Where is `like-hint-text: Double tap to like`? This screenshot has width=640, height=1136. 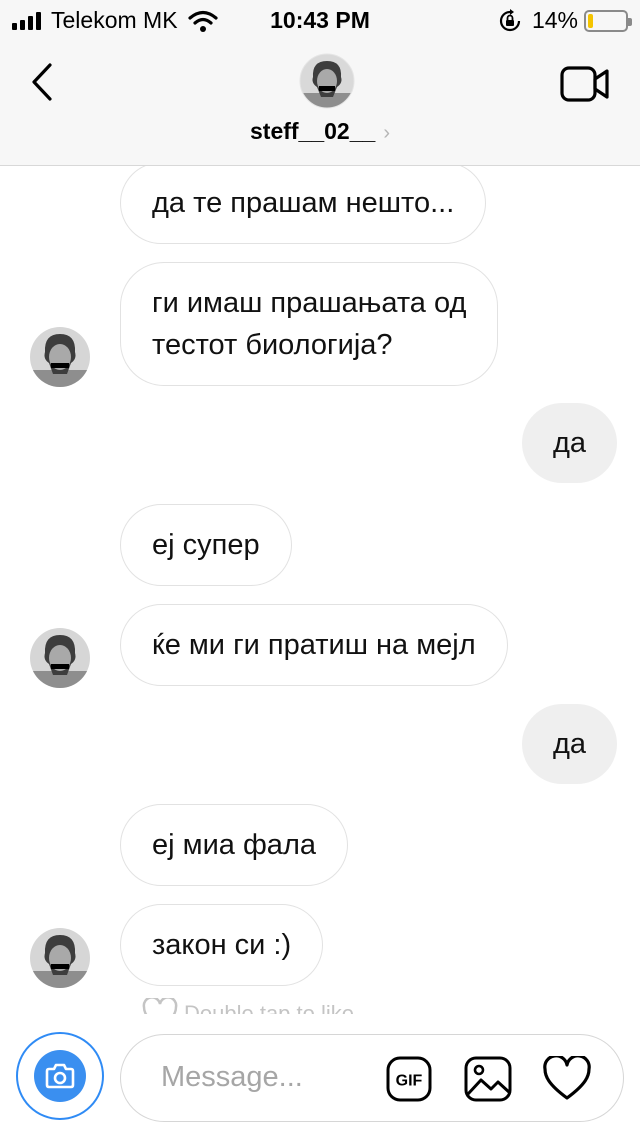 like-hint-text: Double tap to like is located at coordinates (269, 1007).